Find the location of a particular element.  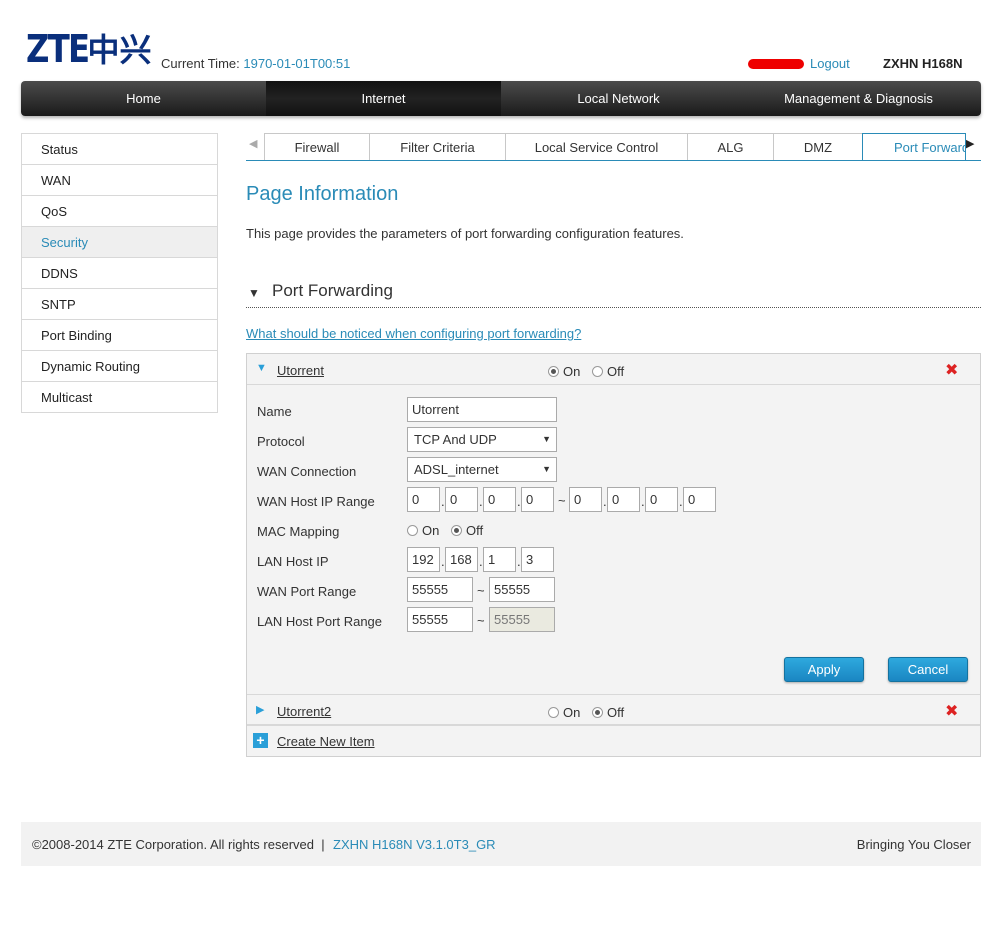

redacted-username is located at coordinates (776, 64).